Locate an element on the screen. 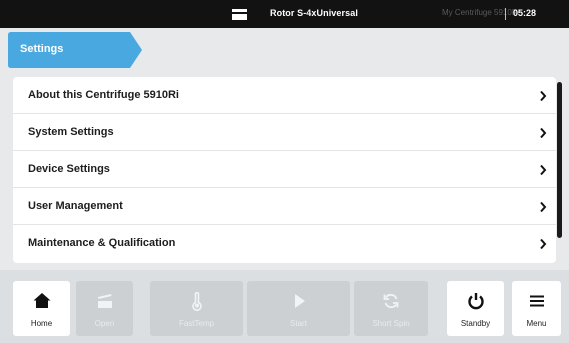 Image resolution: width=569 pixels, height=343 pixels. short-spin-button-label: Short Spin is located at coordinates (391, 323).